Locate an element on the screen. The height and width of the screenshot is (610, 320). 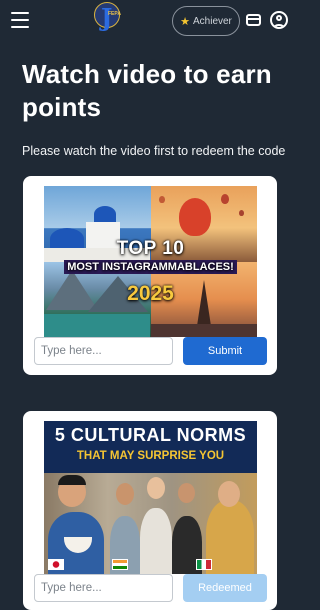
user-icon-head is located at coordinates (279, 18).